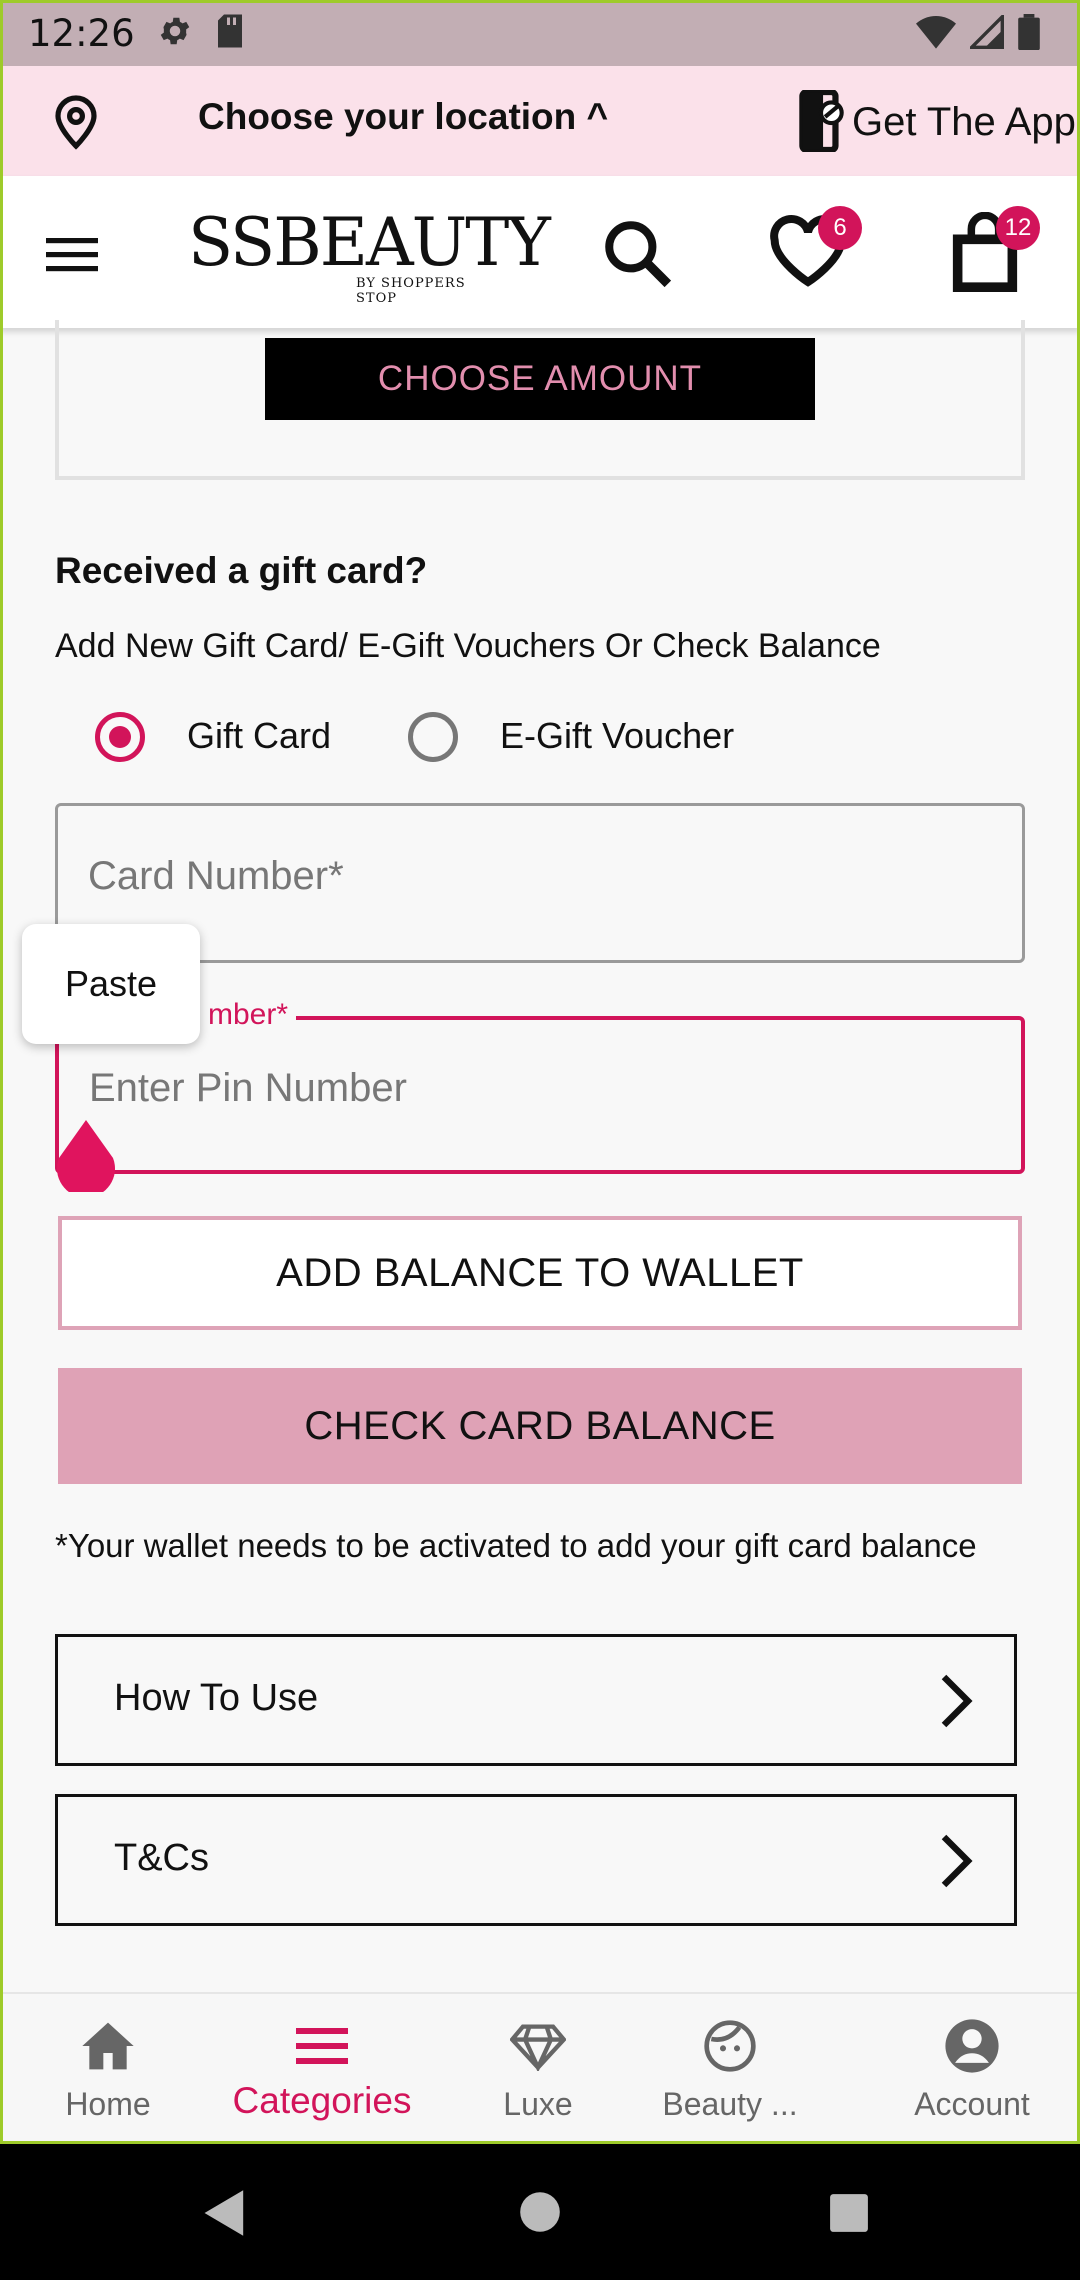 The height and width of the screenshot is (2280, 1080). Describe the element at coordinates (241, 570) in the screenshot. I see `gift-card-title: Received a gift card?` at that location.